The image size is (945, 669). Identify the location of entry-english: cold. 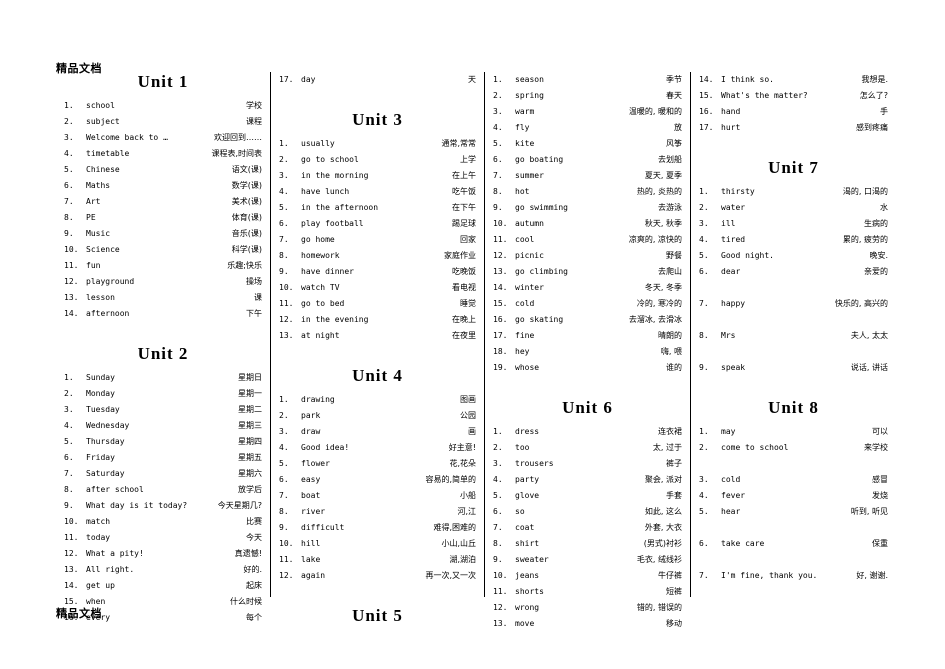
(525, 303).